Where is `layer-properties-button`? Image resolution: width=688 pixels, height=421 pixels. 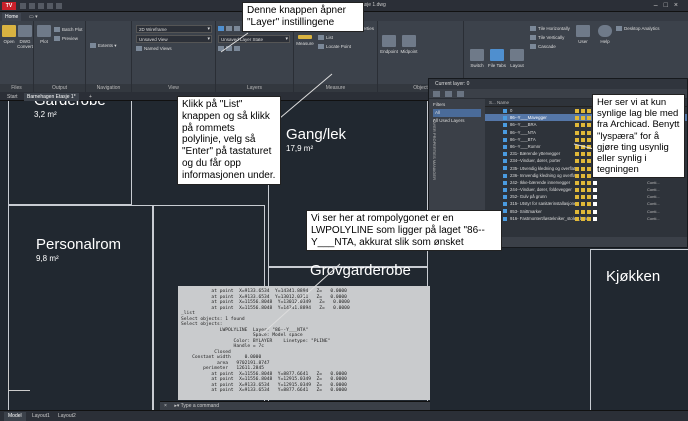 layer-properties-button is located at coordinates (230, 28).